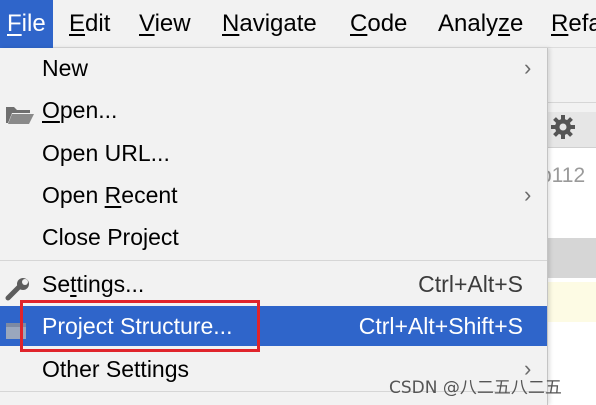 Image resolution: width=596 pixels, height=405 pixels. Describe the element at coordinates (269, 24) in the screenshot. I see `menu-navigate: Navigate` at that location.